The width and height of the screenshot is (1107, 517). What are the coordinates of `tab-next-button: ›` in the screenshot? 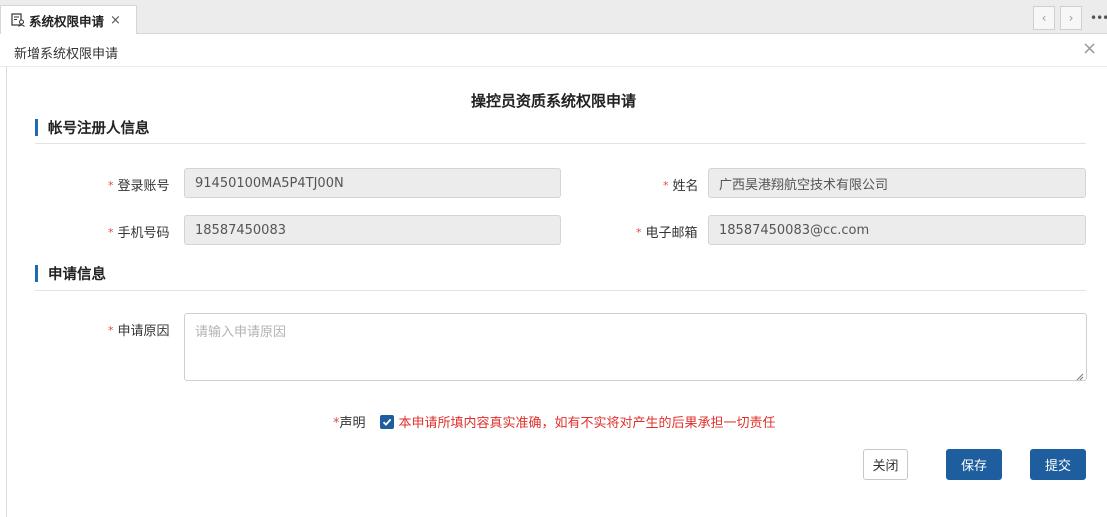 It's located at (1071, 18).